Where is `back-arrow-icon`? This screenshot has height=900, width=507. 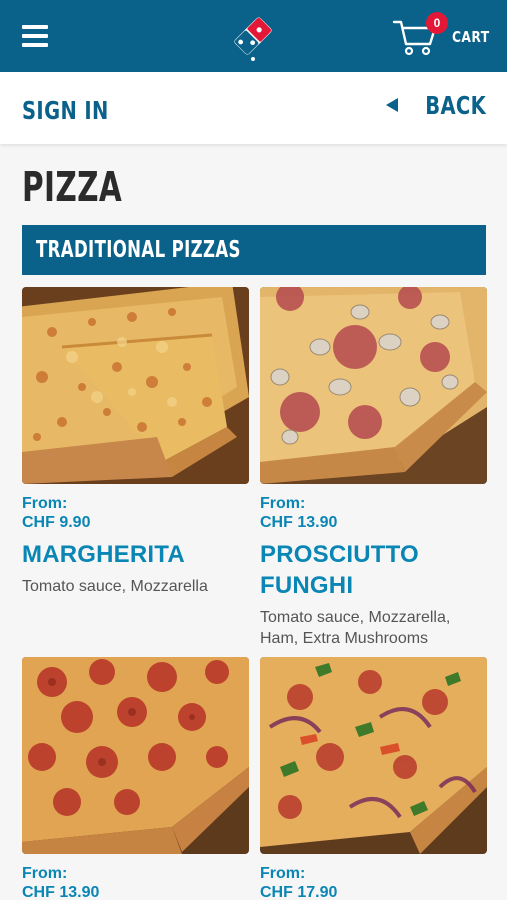
back-arrow-icon is located at coordinates (391, 105).